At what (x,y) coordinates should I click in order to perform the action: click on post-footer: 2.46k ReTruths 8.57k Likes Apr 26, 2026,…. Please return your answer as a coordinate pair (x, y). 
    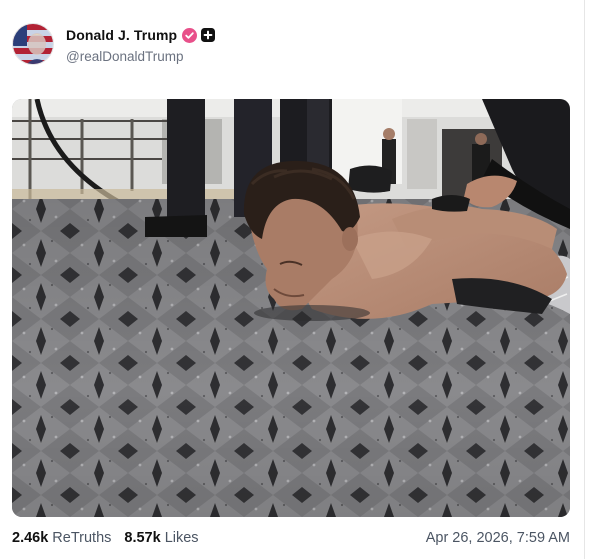
    Looking at the image, I should click on (291, 538).